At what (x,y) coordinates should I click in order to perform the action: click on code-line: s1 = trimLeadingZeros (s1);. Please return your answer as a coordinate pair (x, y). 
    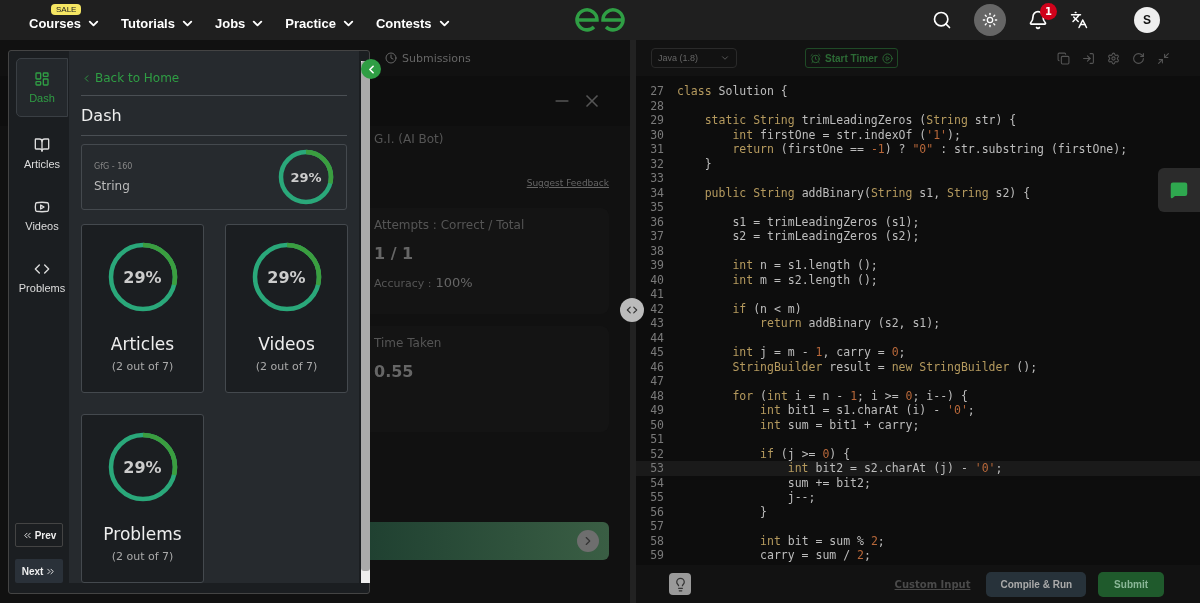
    Looking at the image, I should click on (825, 221).